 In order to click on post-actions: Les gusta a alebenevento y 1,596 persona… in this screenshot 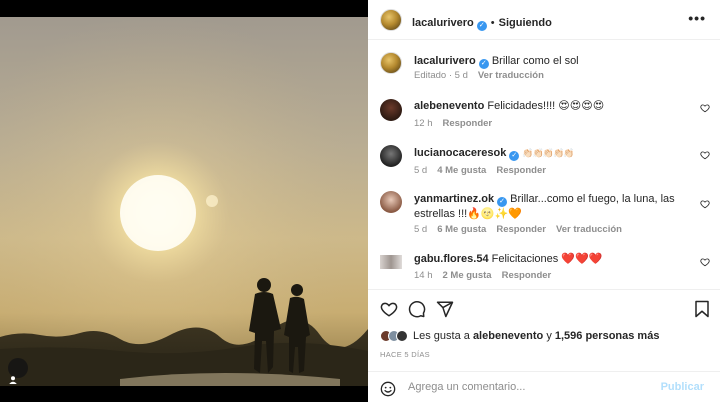, I will do `click(544, 345)`.